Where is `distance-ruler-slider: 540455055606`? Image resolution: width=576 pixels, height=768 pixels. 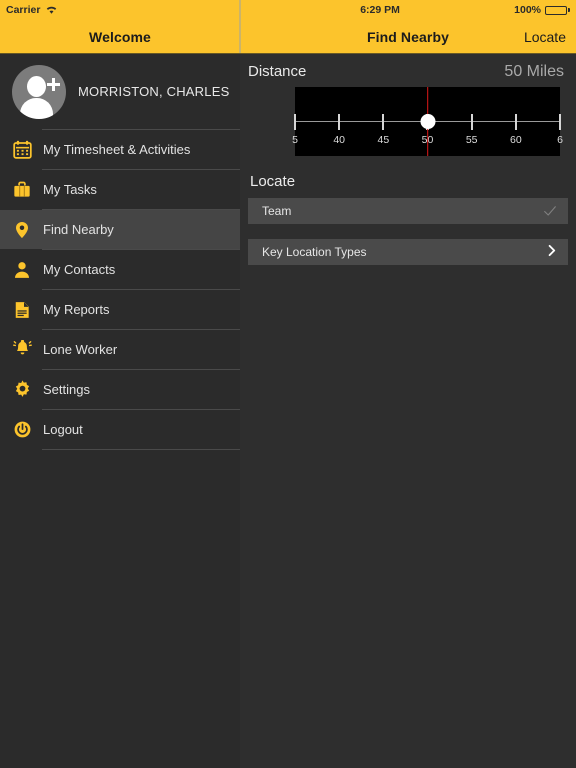 distance-ruler-slider: 540455055606 is located at coordinates (427, 121).